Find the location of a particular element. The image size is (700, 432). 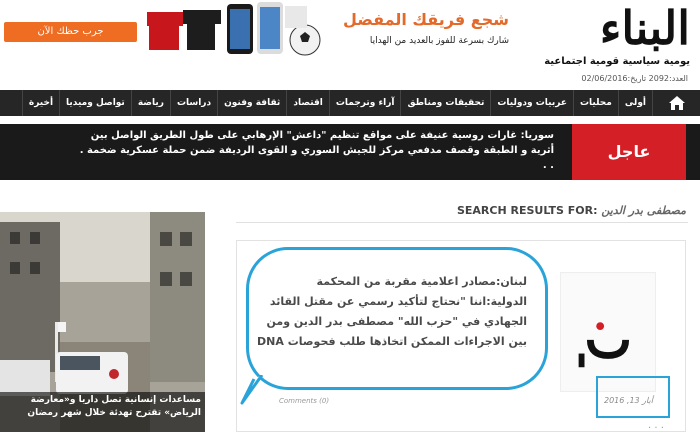

nav-item-economy: اقتصاد is located at coordinates (307, 103).